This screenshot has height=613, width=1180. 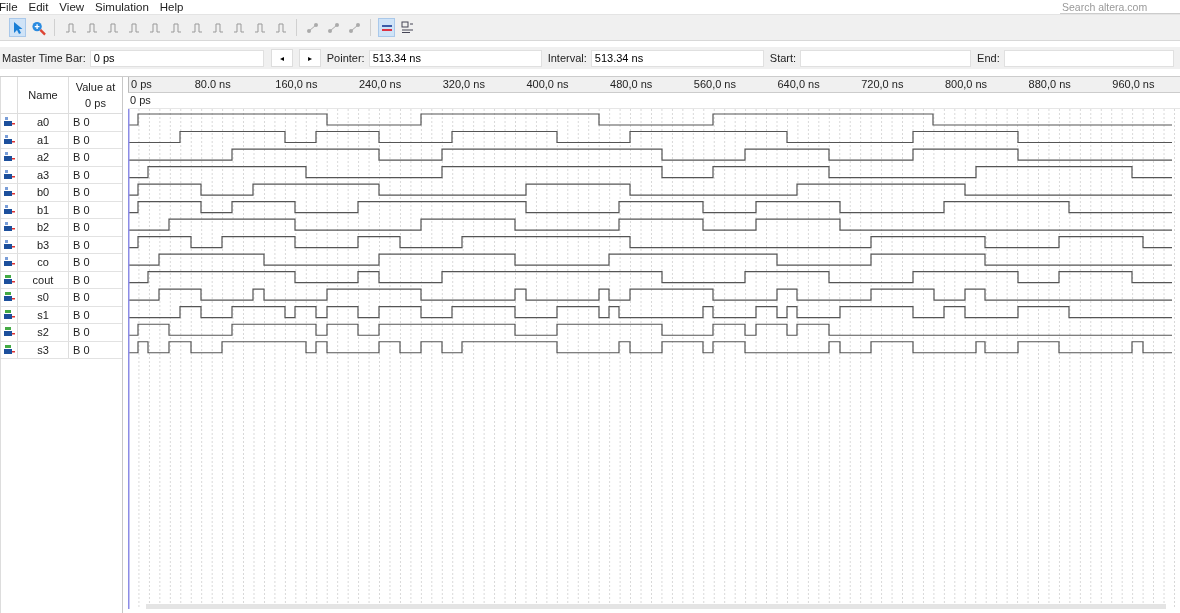 What do you see at coordinates (882, 84) in the screenshot?
I see `time-label: 720,0 ns` at bounding box center [882, 84].